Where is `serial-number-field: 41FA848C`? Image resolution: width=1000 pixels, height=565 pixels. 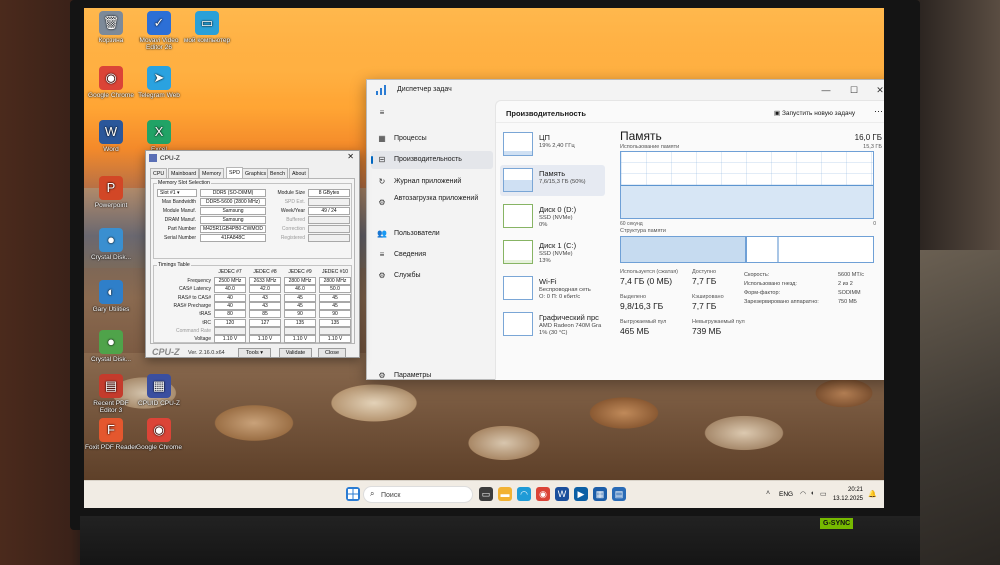 serial-number-field: 41FA848C is located at coordinates (233, 238).